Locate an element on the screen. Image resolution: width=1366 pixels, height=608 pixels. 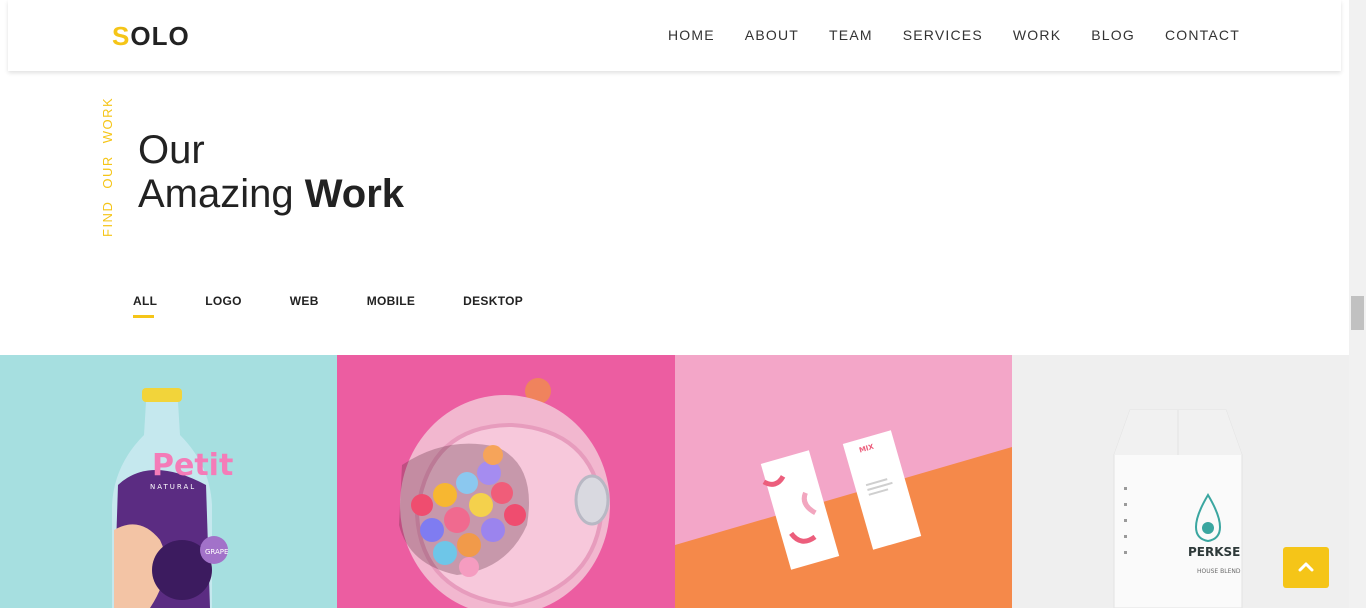
filter-tab-mobile: MOBILE is located at coordinates (391, 305).